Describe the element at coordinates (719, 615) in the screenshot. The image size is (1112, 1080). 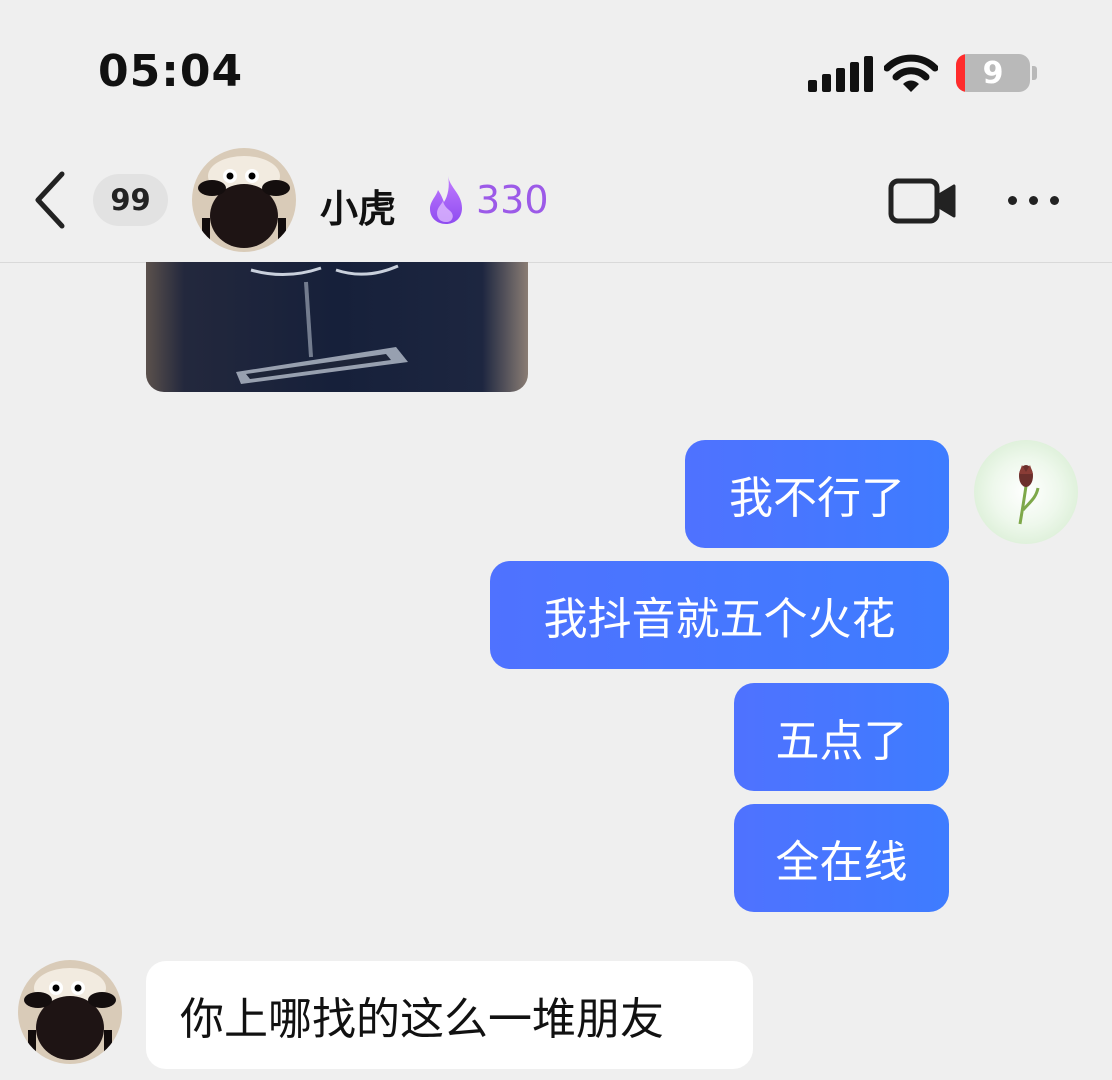
I see `sent-message-bubble: 我抖音就五个火花` at that location.